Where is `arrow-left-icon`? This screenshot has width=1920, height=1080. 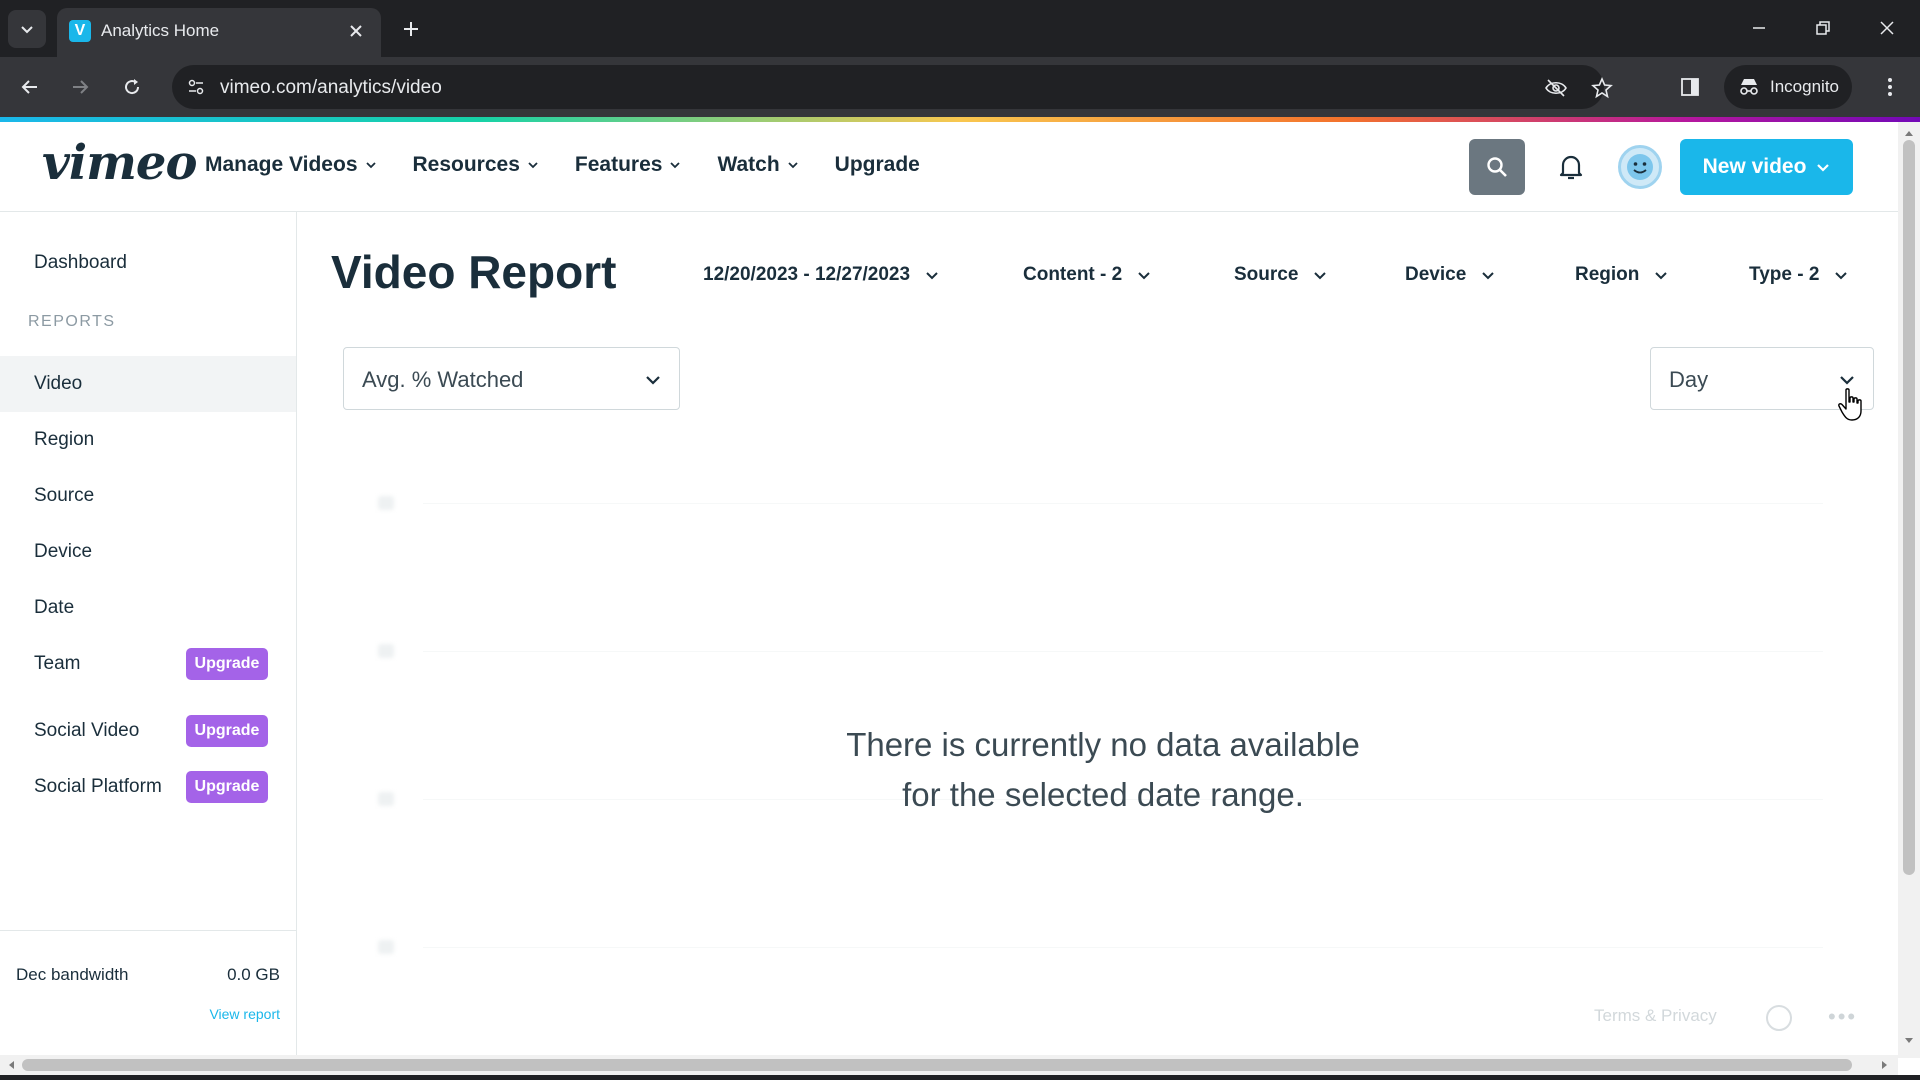 arrow-left-icon is located at coordinates (29, 87).